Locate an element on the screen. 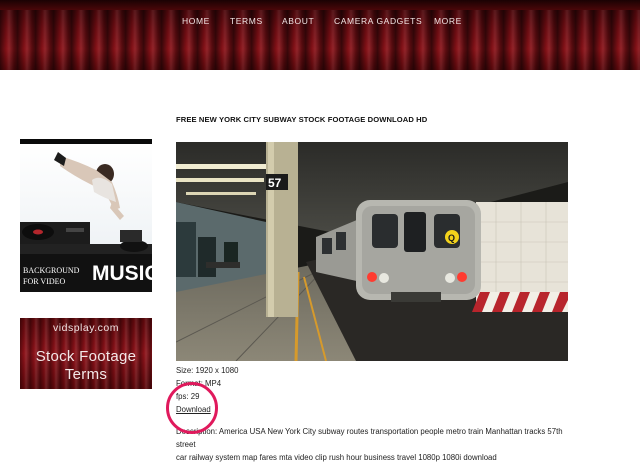  caption-for-video-text: FOR VIDEO is located at coordinates (44, 281).